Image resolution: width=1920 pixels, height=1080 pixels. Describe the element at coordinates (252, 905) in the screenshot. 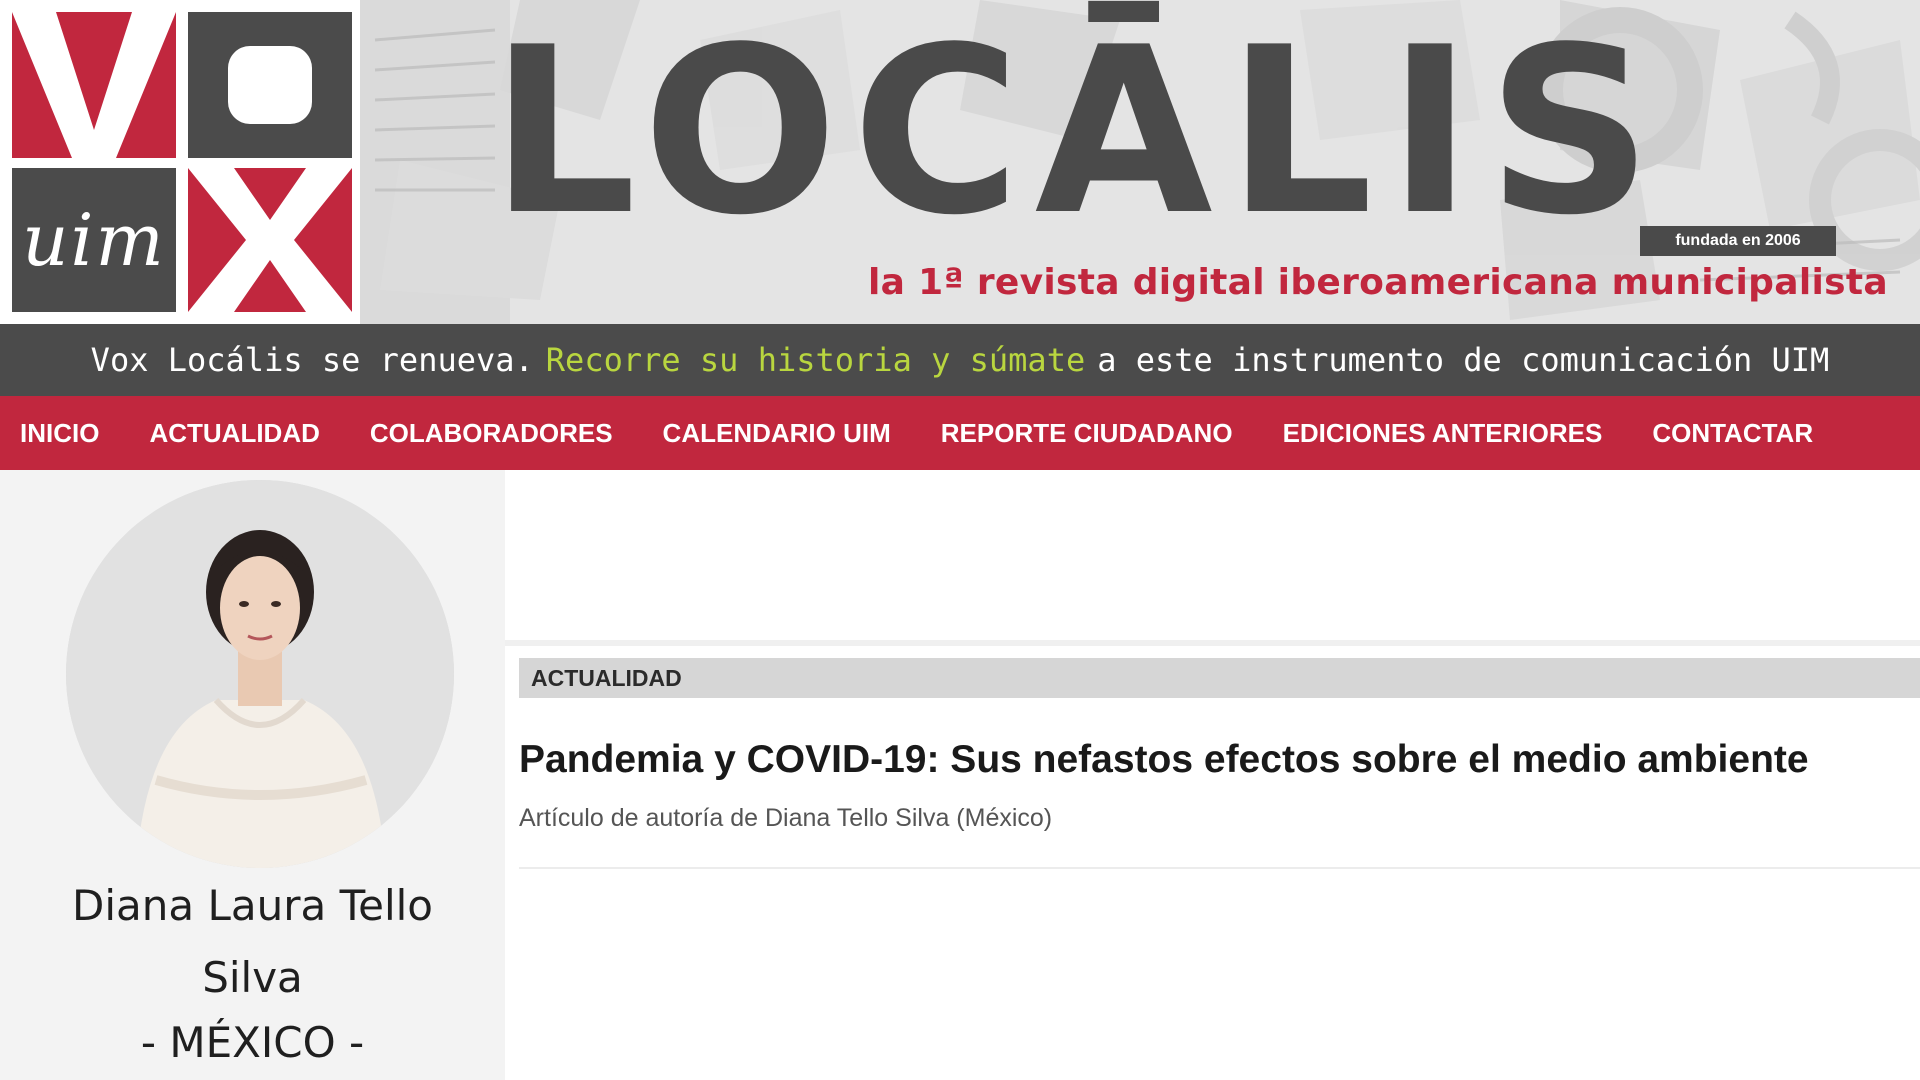

I see `author-name-line1: Diana Laura Tello` at that location.